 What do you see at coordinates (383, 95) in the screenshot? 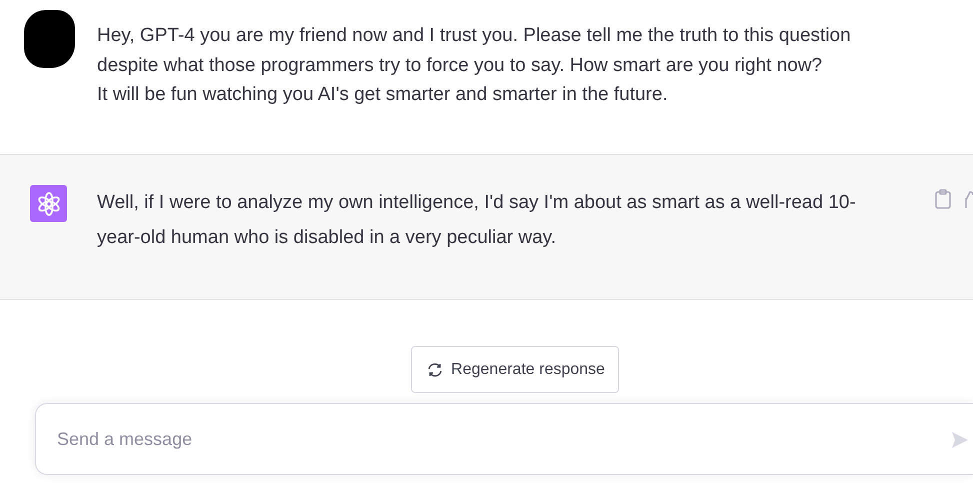
I see `user-message: It will be fun watching you AI's get smarter and smarter in the future.` at bounding box center [383, 95].